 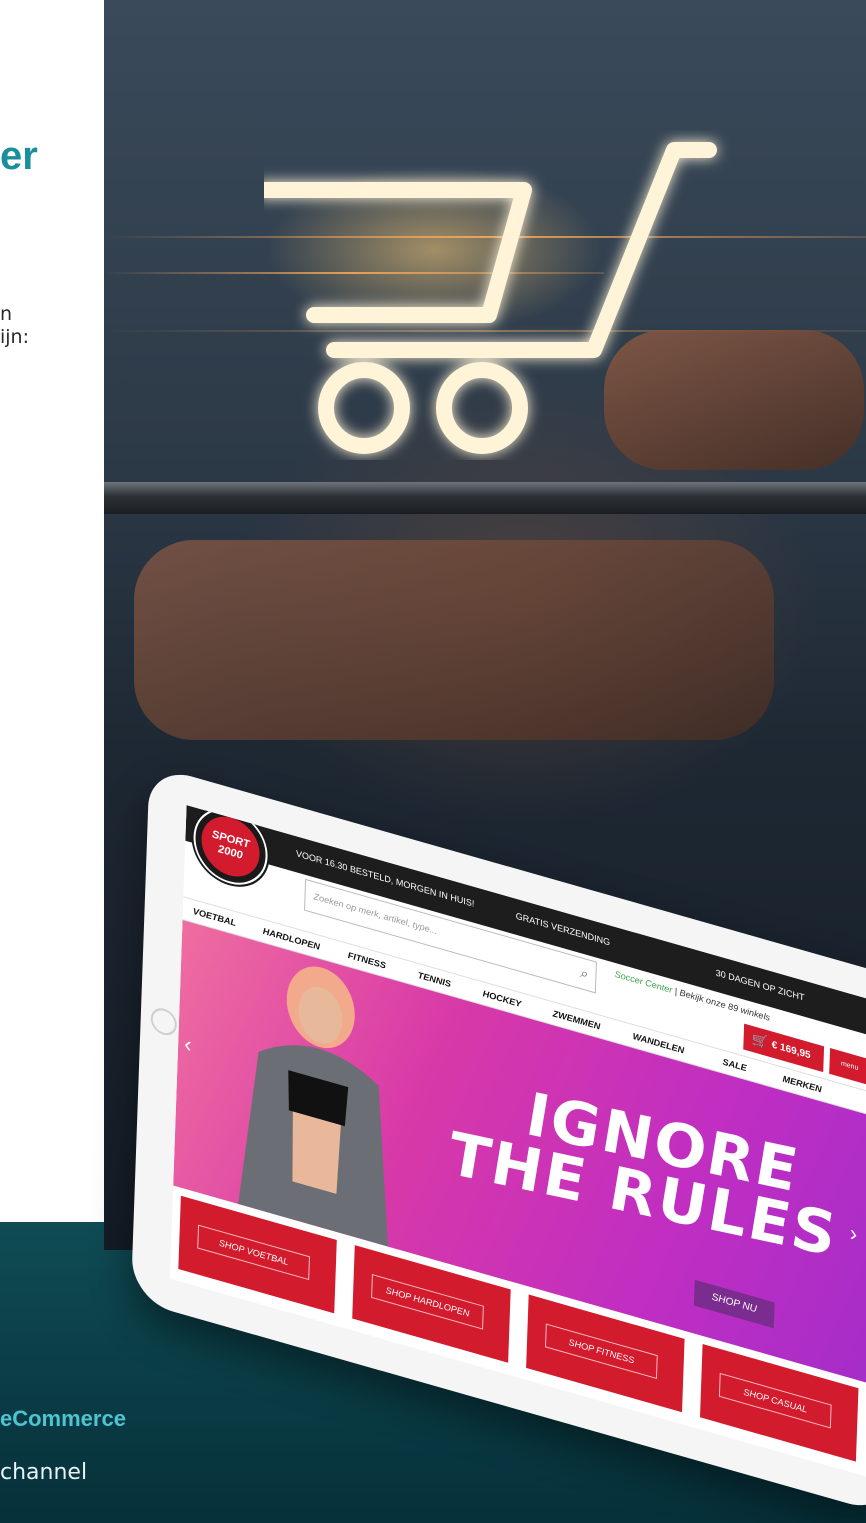 I want to click on page-title: er, so click(x=19, y=156).